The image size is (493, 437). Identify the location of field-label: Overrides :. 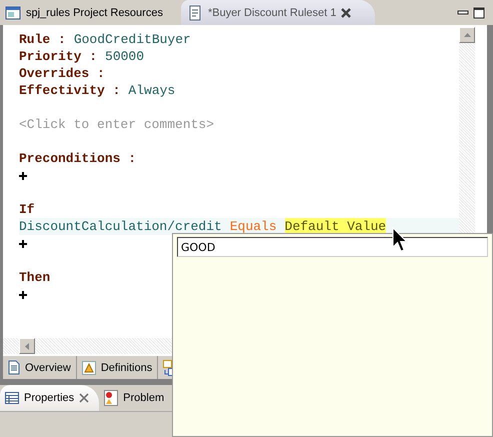
(62, 73).